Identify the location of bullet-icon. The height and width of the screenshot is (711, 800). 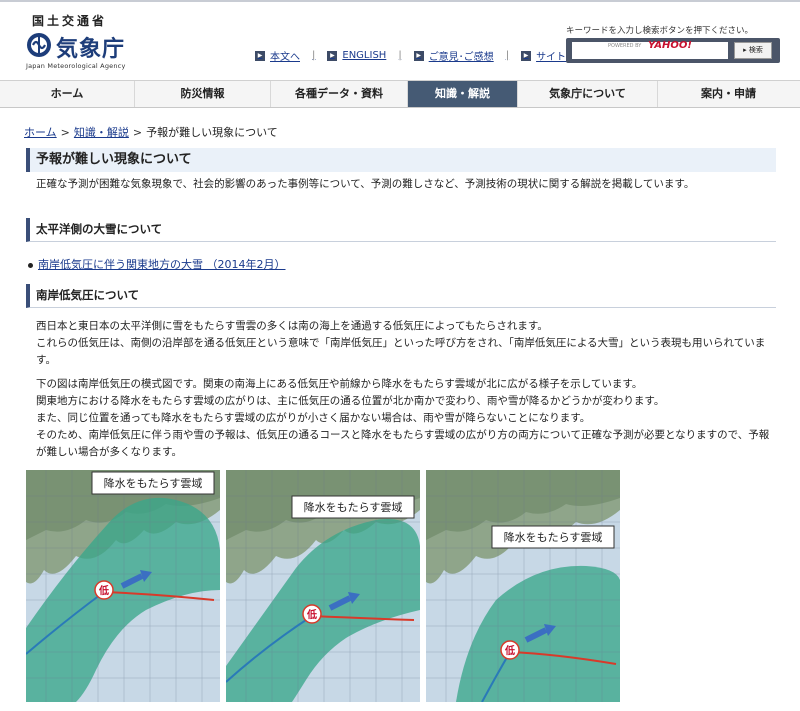
(30, 265).